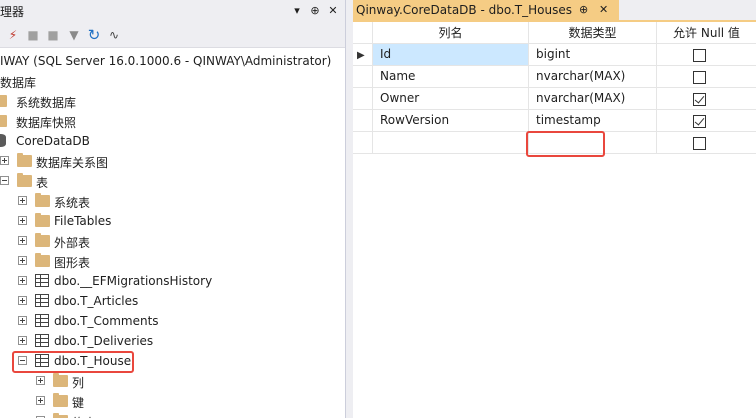 Image resolution: width=756 pixels, height=418 pixels. I want to click on disconnect-icon: ■, so click(33, 35).